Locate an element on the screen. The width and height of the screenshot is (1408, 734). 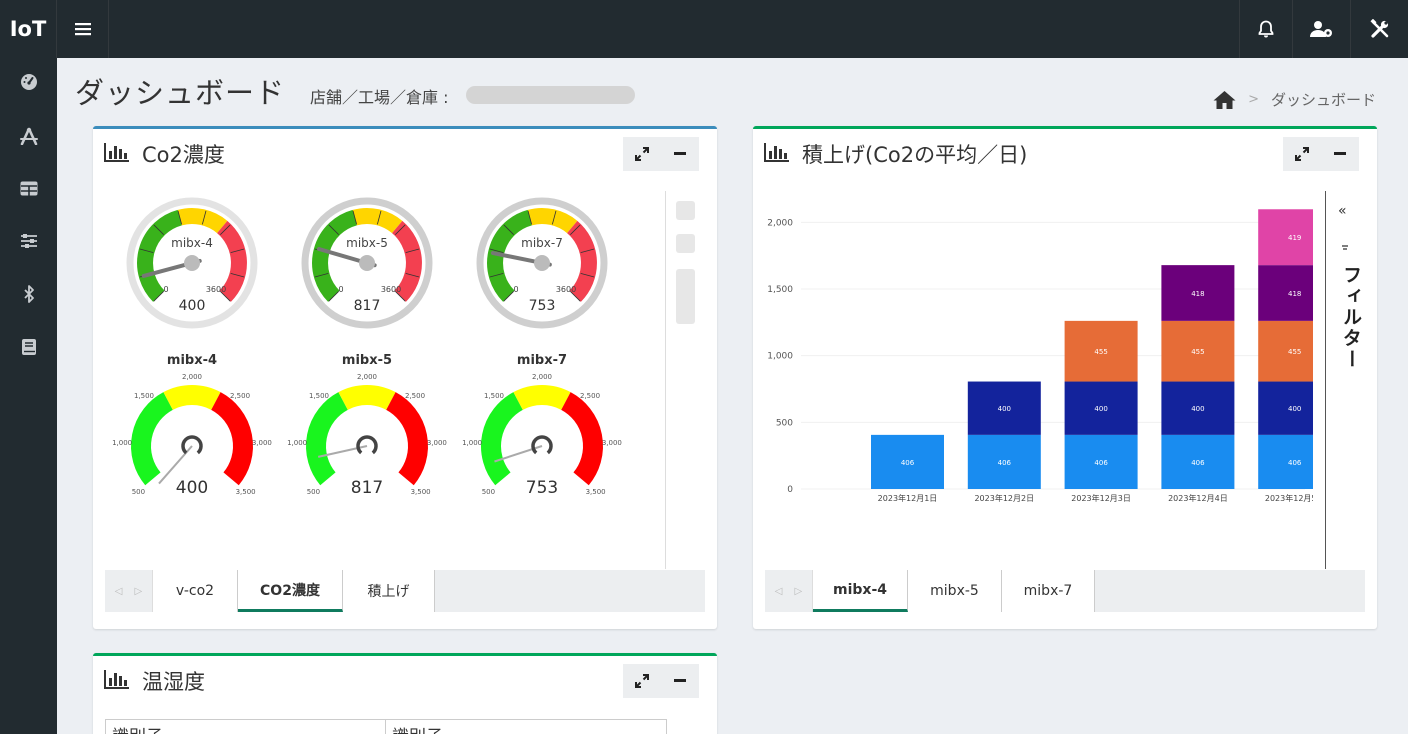
minus-icon is located at coordinates (1340, 153).